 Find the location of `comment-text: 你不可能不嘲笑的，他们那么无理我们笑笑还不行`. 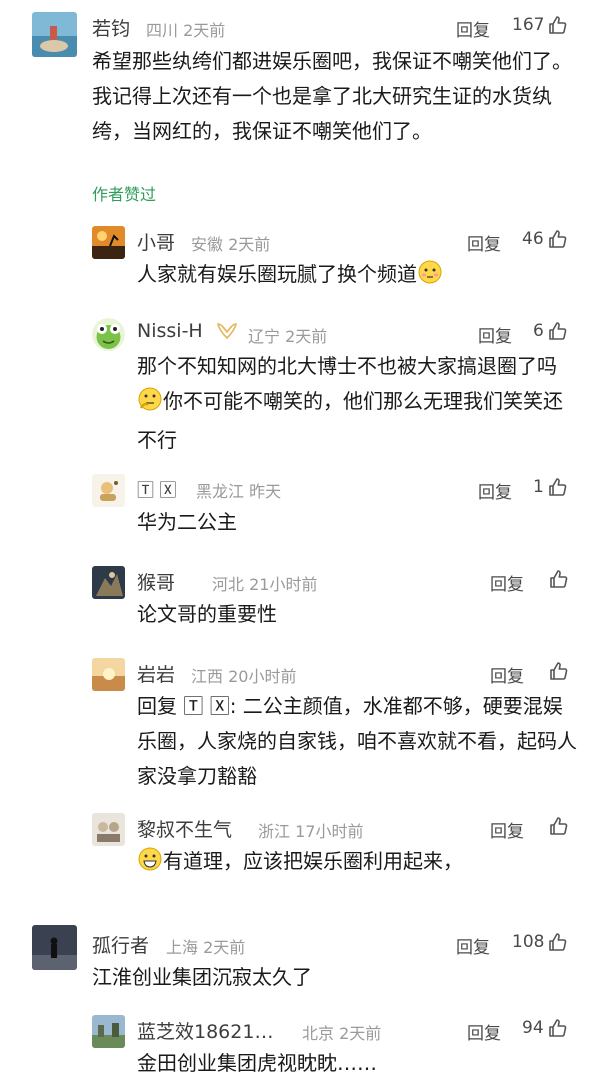

comment-text: 你不可能不嘲笑的，他们那么无理我们笑笑还不行 is located at coordinates (350, 420).